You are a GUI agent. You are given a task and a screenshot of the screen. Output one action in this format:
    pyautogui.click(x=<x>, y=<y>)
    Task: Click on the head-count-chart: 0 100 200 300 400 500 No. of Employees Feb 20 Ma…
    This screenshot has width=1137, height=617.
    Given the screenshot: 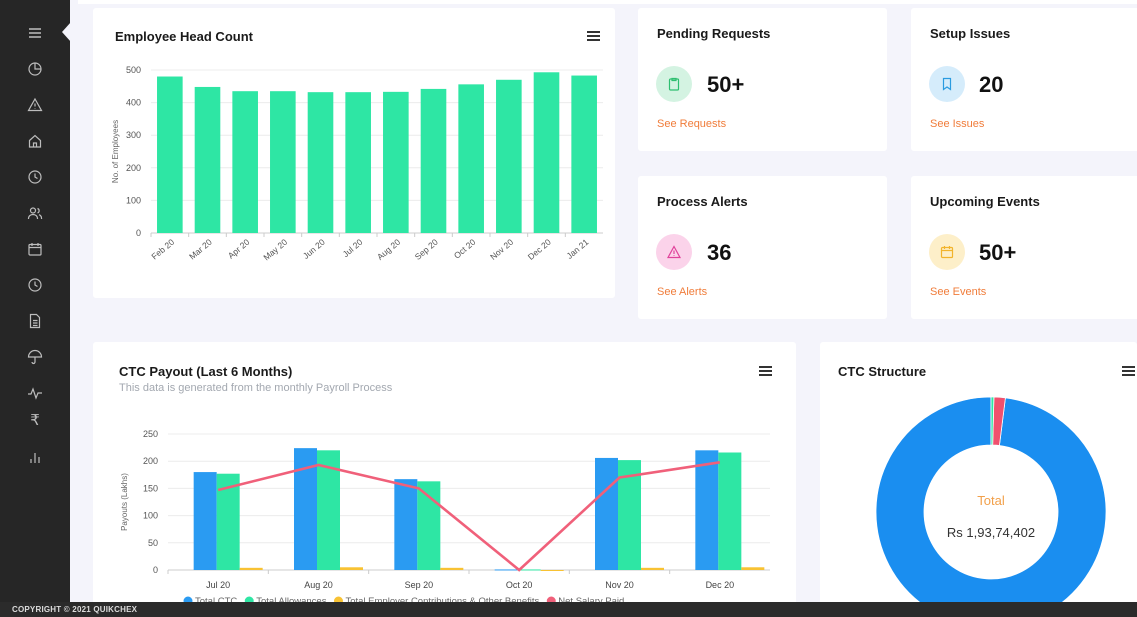 What is the action you would take?
    pyautogui.click(x=357, y=164)
    